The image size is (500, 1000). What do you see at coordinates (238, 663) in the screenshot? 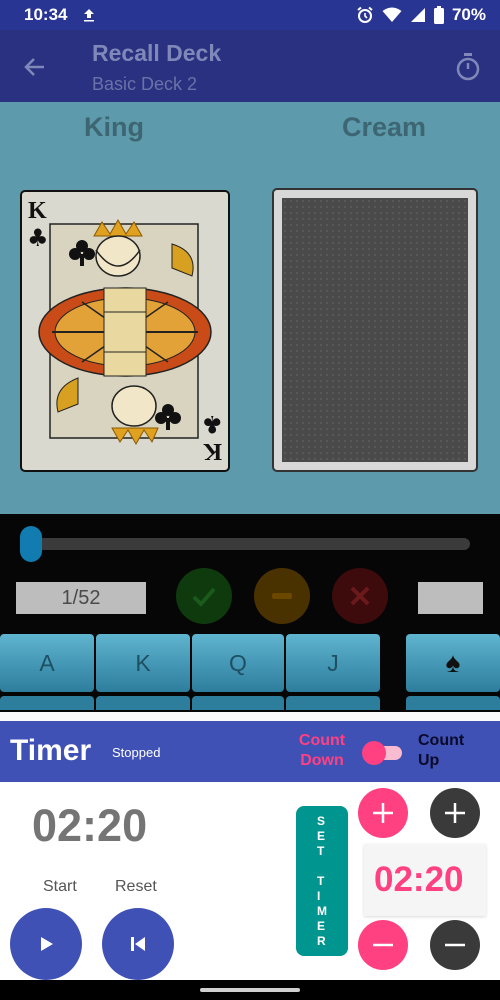
I see `key-q: Q` at bounding box center [238, 663].